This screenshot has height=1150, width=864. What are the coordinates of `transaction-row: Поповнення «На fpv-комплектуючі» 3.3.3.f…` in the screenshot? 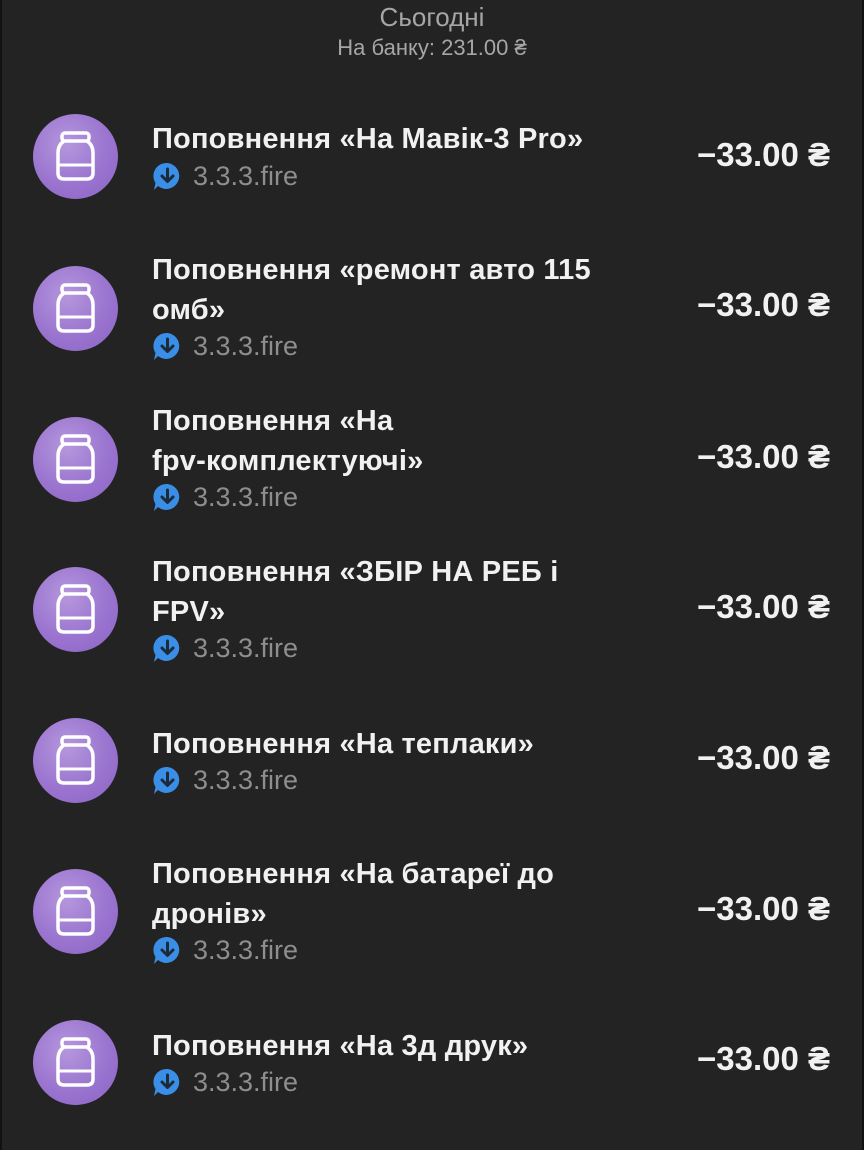 It's located at (432, 470).